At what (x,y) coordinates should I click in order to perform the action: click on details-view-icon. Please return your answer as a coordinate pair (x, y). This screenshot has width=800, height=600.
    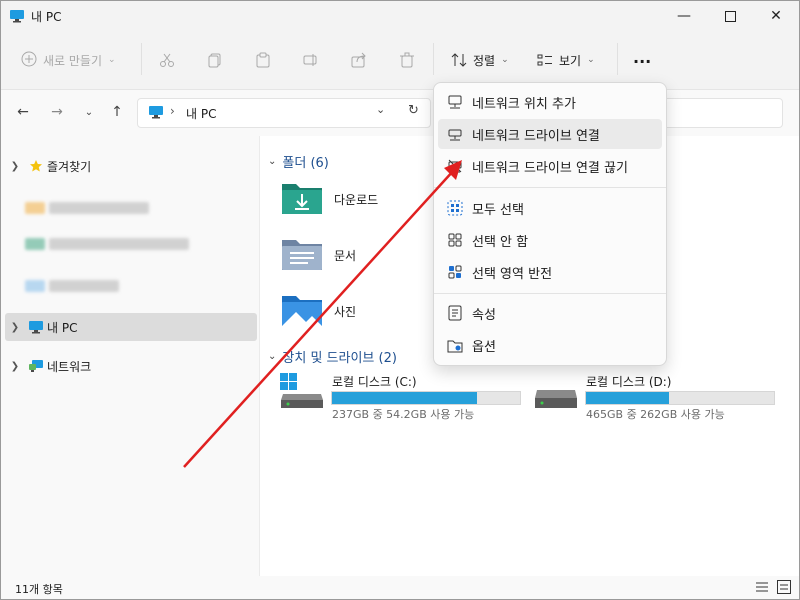
    Looking at the image, I should click on (762, 588).